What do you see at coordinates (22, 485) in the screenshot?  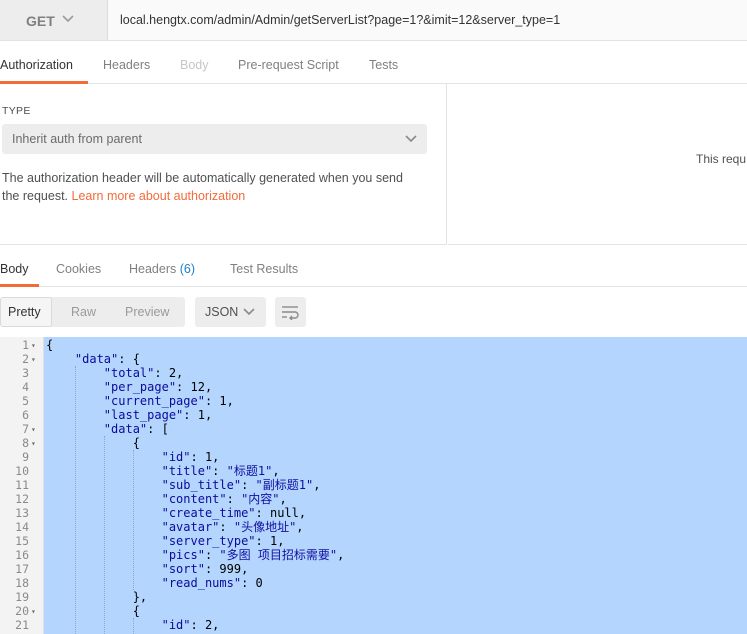 I see `line-number: 11` at bounding box center [22, 485].